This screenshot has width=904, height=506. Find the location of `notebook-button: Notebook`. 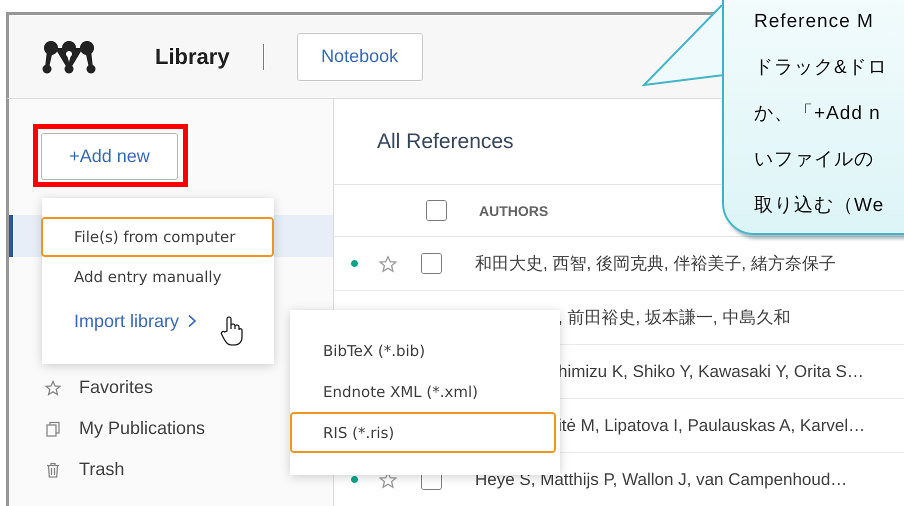

notebook-button: Notebook is located at coordinates (359, 56).